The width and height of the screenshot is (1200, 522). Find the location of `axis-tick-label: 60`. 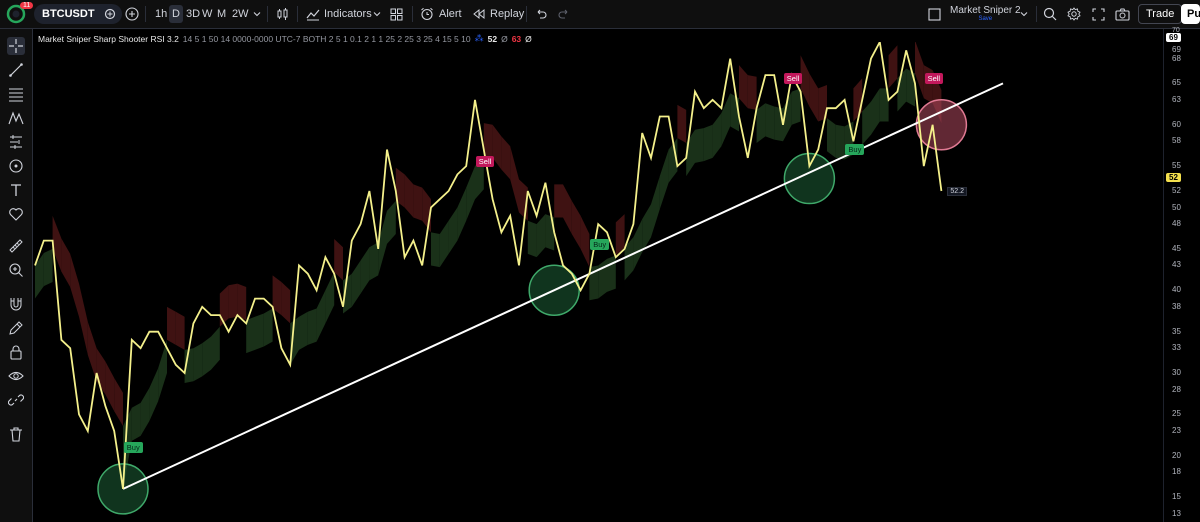

axis-tick-label: 60 is located at coordinates (1176, 124).